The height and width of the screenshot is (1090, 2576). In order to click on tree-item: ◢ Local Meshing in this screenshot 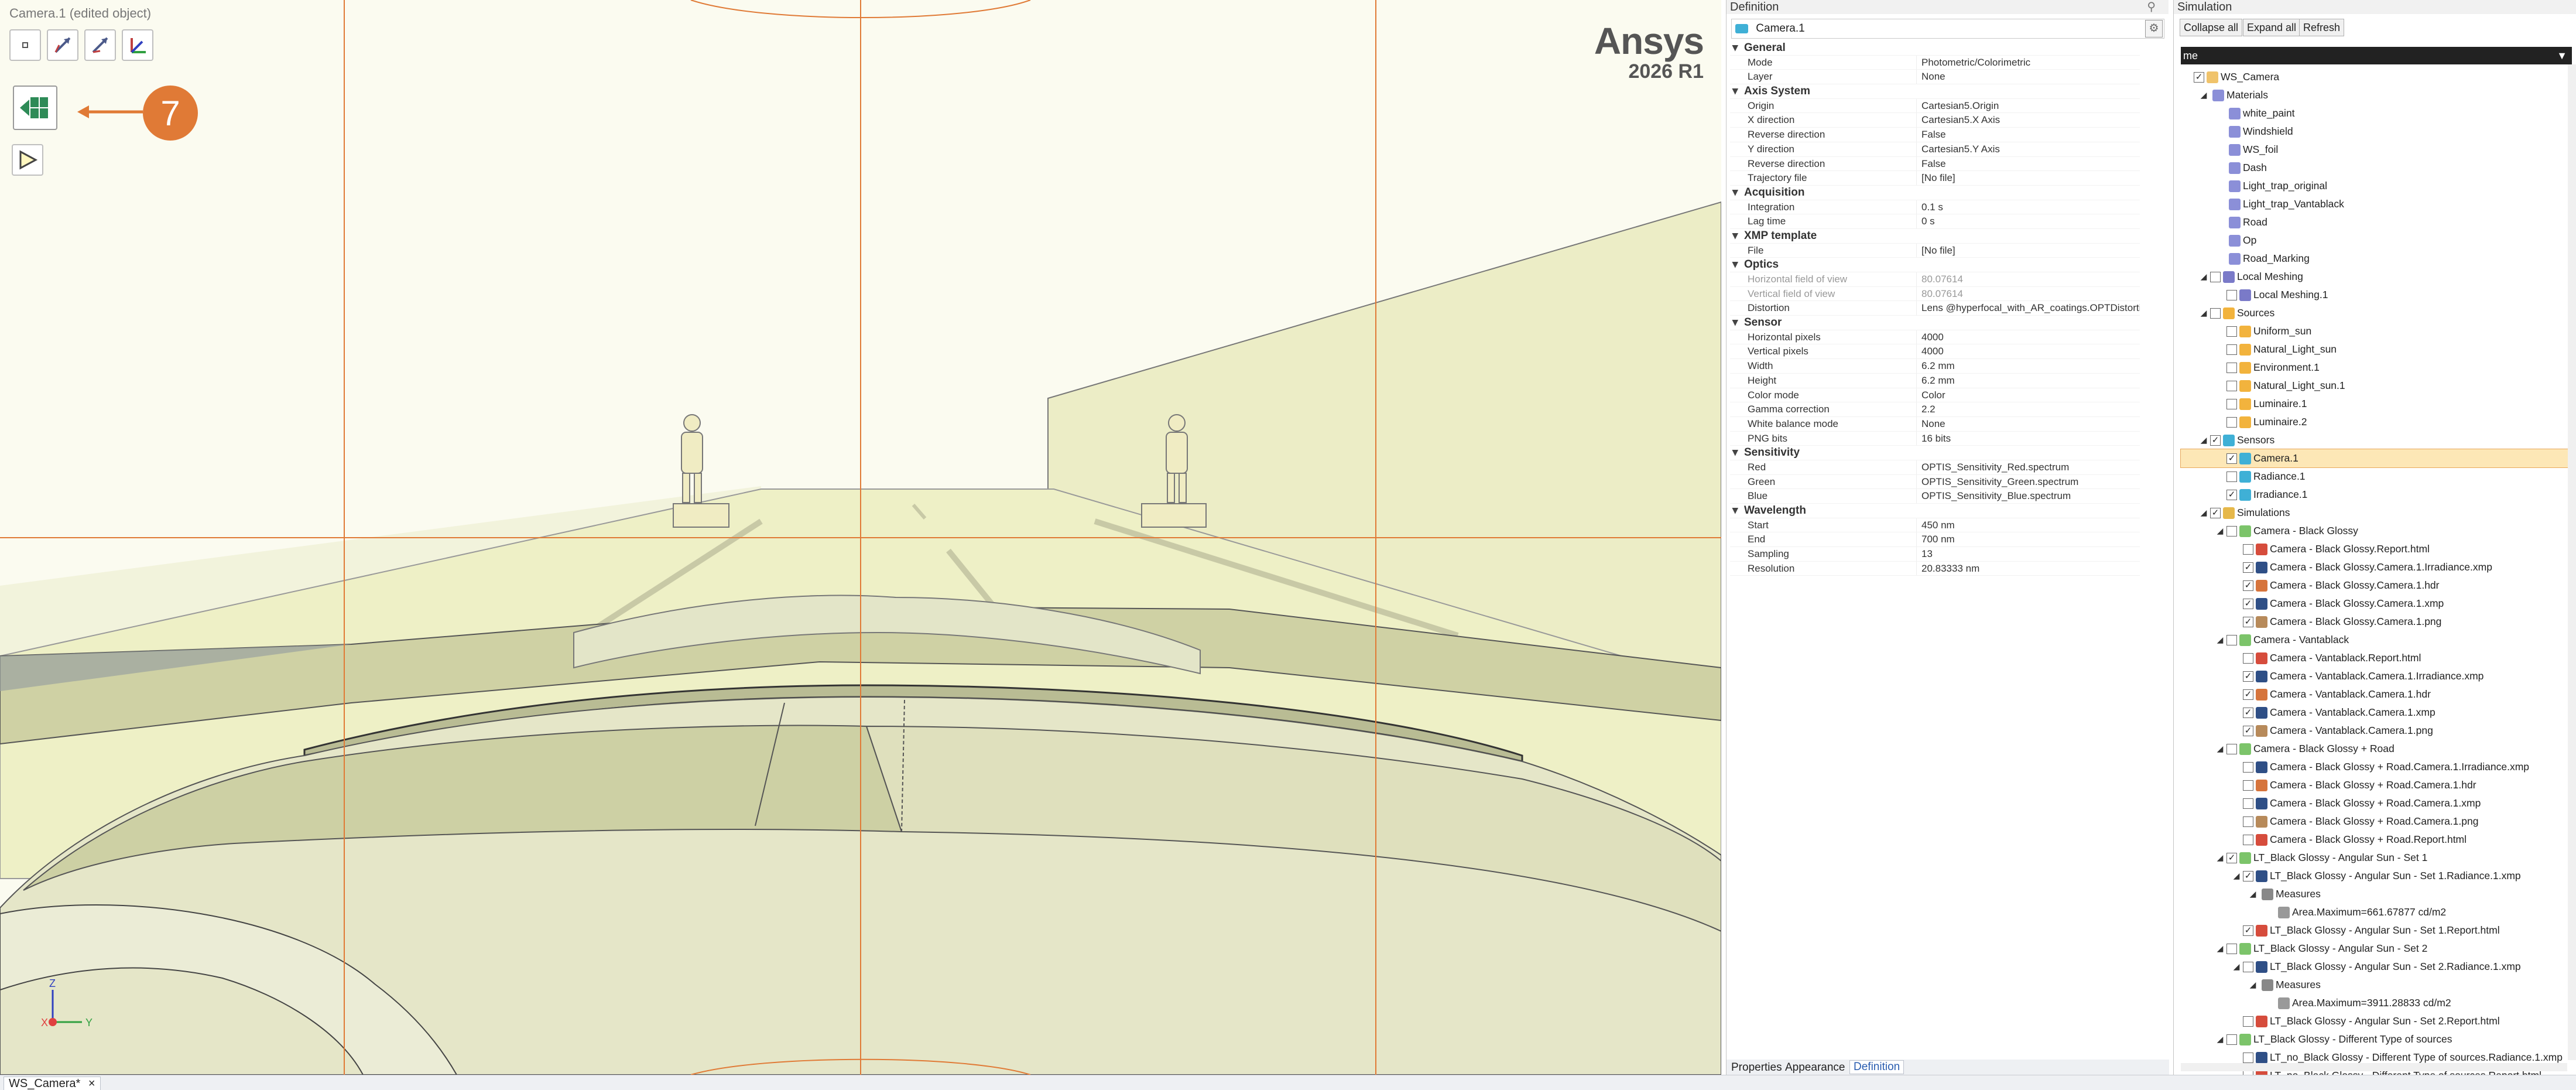, I will do `click(2376, 277)`.